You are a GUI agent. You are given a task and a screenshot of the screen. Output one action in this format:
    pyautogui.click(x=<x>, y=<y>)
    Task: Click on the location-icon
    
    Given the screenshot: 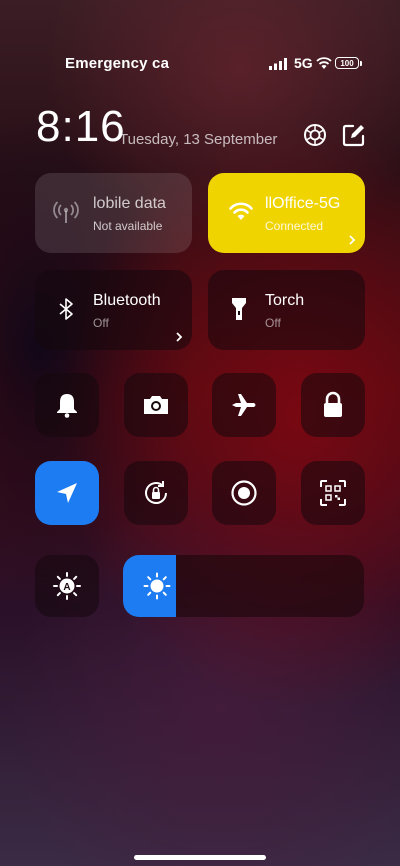 What is the action you would take?
    pyautogui.click(x=67, y=493)
    